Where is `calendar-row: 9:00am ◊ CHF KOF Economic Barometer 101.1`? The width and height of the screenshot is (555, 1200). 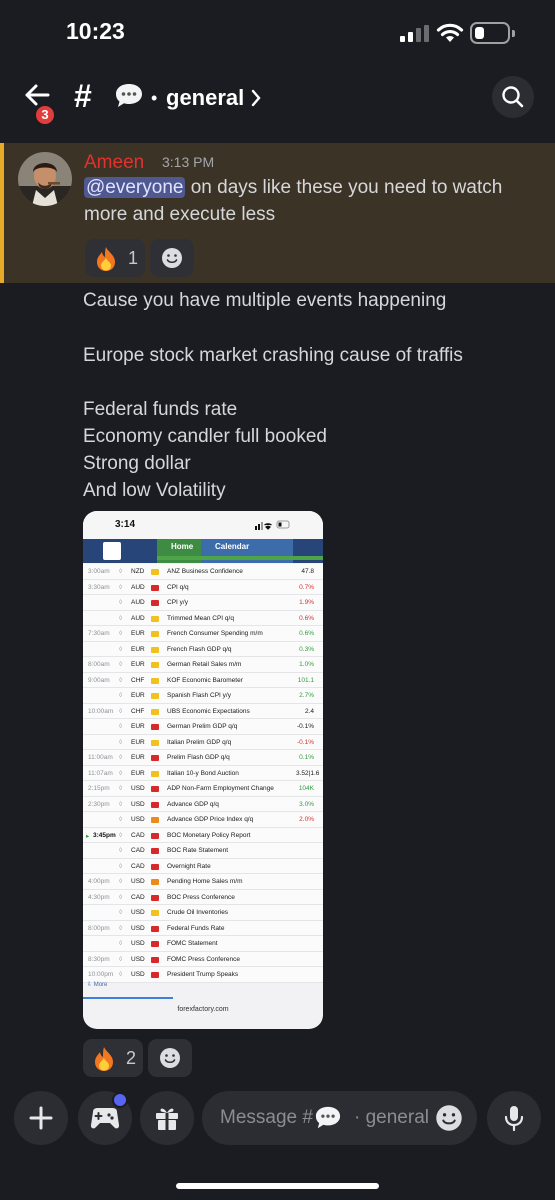 calendar-row: 9:00am ◊ CHF KOF Economic Barometer 101.1 is located at coordinates (203, 680).